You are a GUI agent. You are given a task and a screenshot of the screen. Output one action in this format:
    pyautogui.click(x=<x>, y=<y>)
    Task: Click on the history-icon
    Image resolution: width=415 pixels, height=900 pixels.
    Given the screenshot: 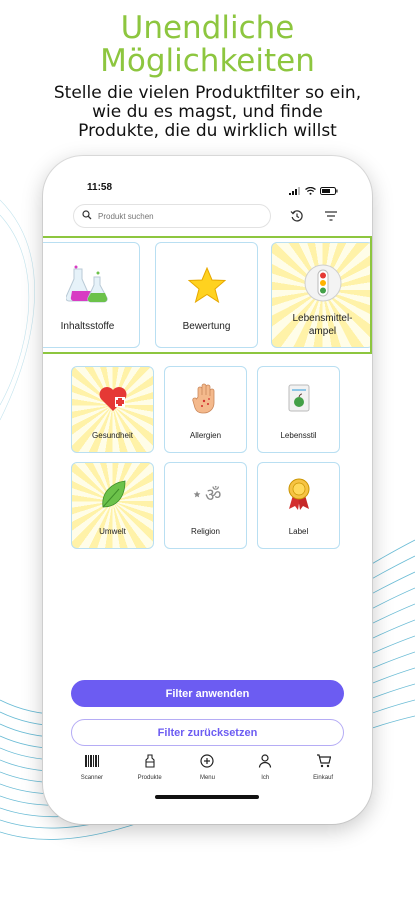 What is the action you would take?
    pyautogui.click(x=297, y=216)
    